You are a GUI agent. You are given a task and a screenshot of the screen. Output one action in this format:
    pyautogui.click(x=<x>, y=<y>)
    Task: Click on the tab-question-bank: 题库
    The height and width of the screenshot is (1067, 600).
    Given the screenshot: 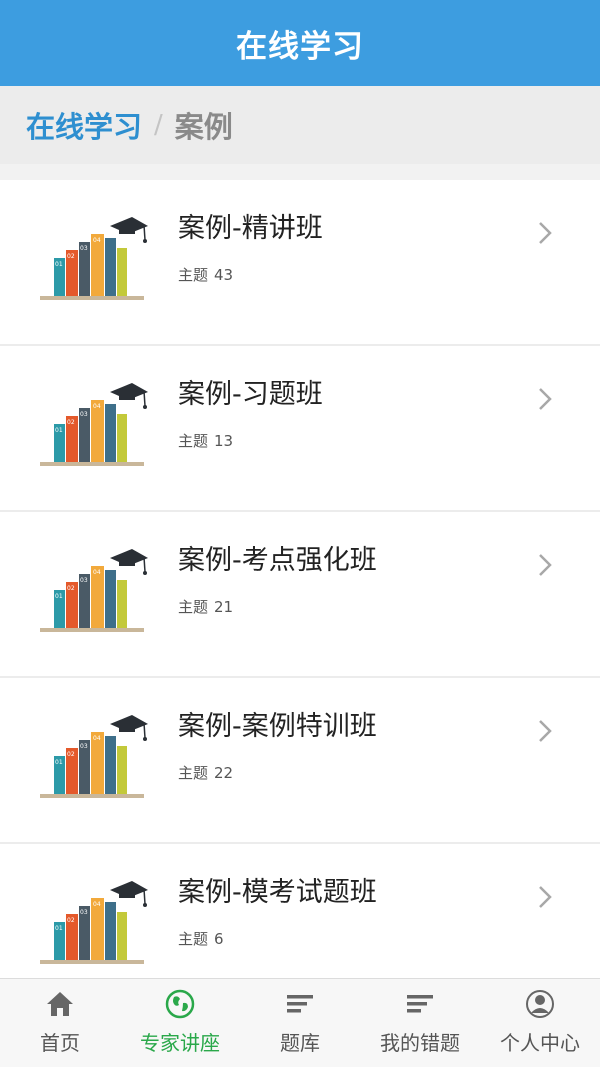 What is the action you would take?
    pyautogui.click(x=300, y=1023)
    